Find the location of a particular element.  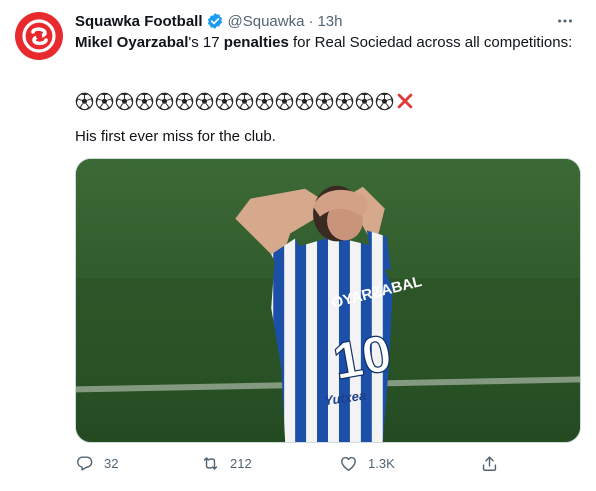

avatar is located at coordinates (39, 36).